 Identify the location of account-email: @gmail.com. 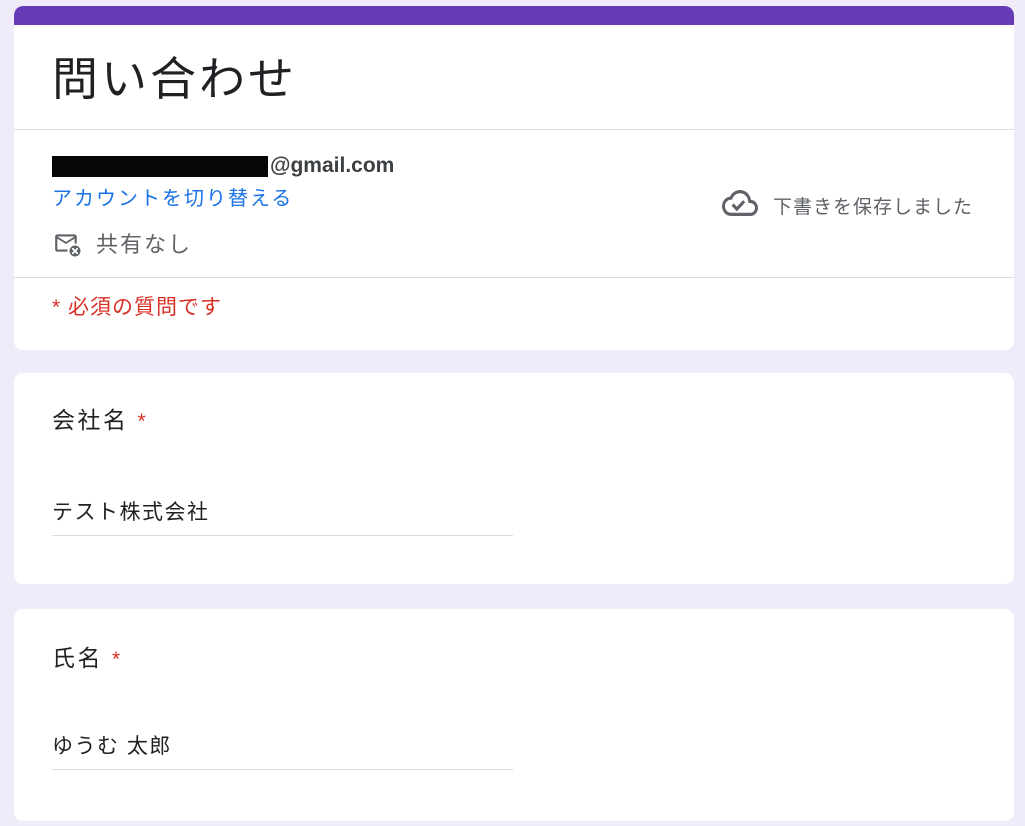
(223, 166).